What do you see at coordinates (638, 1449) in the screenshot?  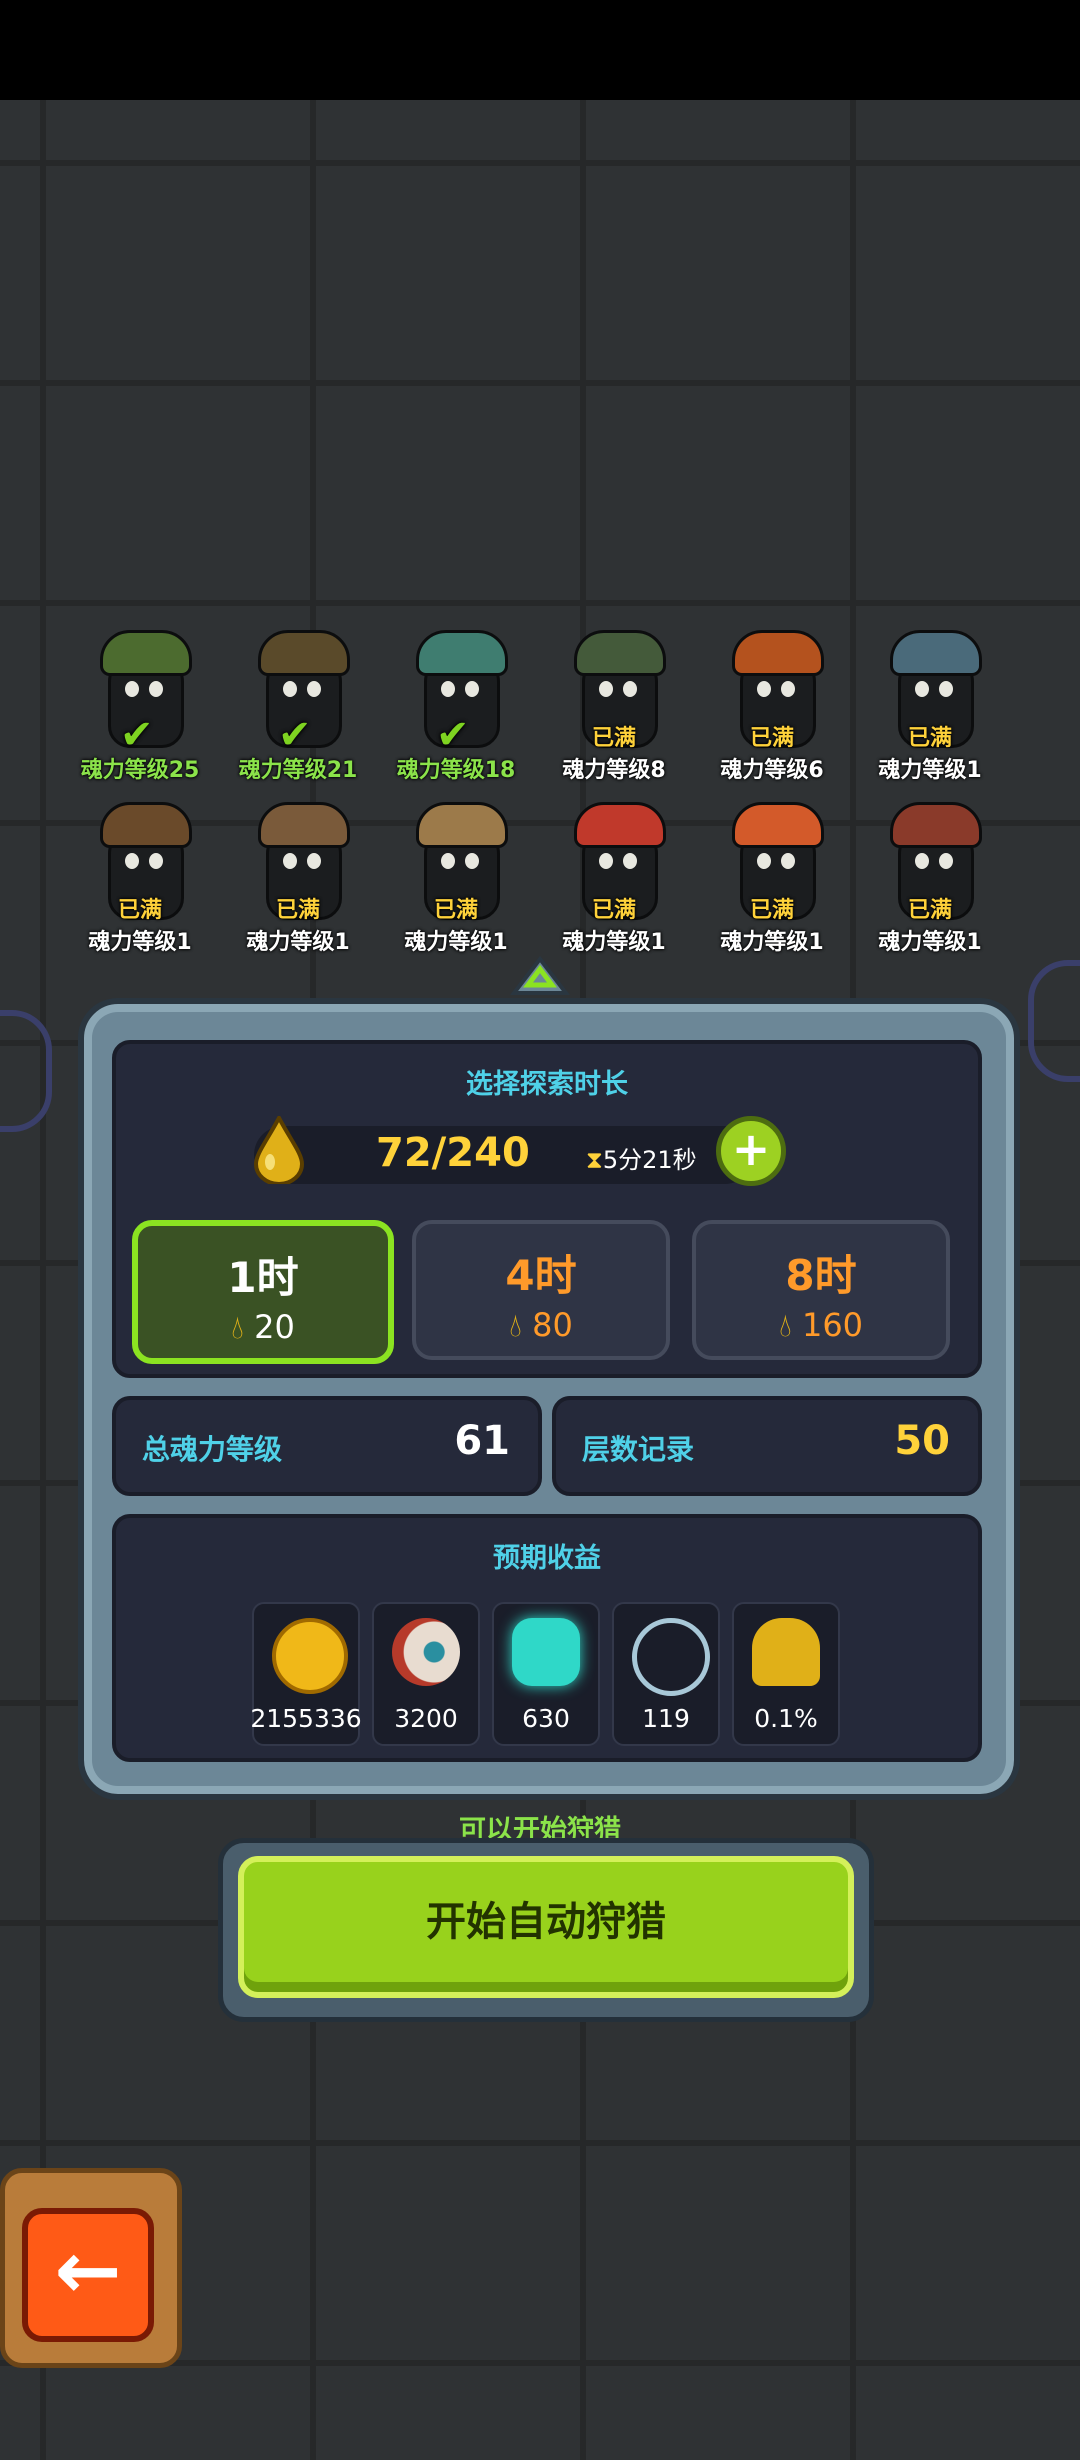 I see `floor-record-label: 层数记录` at bounding box center [638, 1449].